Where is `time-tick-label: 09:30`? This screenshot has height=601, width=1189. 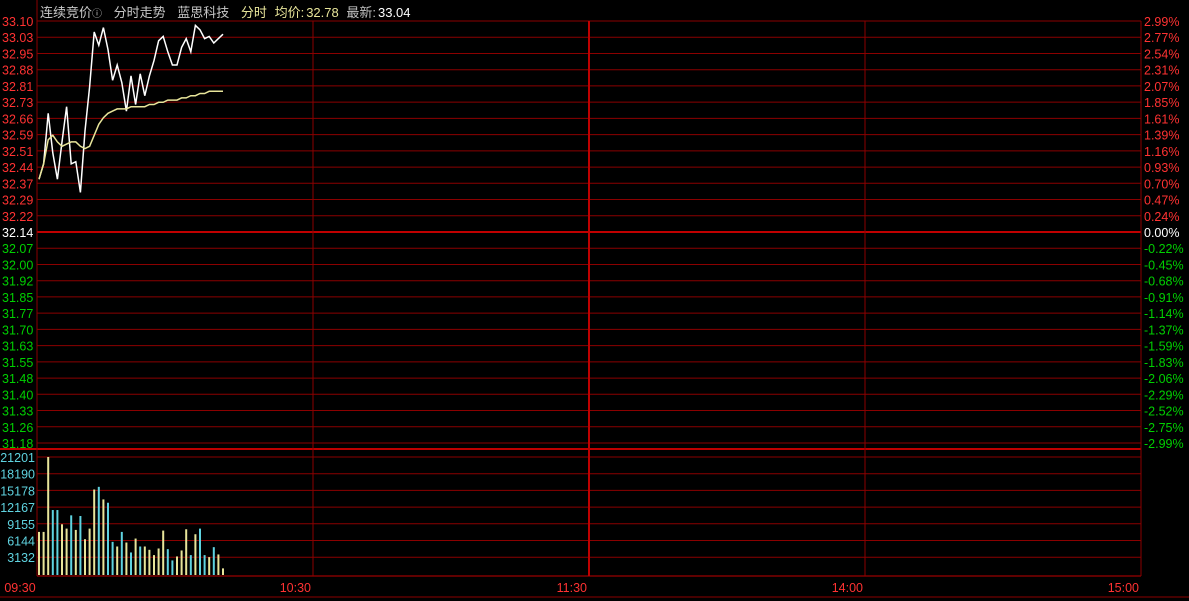
time-tick-label: 09:30 is located at coordinates (19, 588).